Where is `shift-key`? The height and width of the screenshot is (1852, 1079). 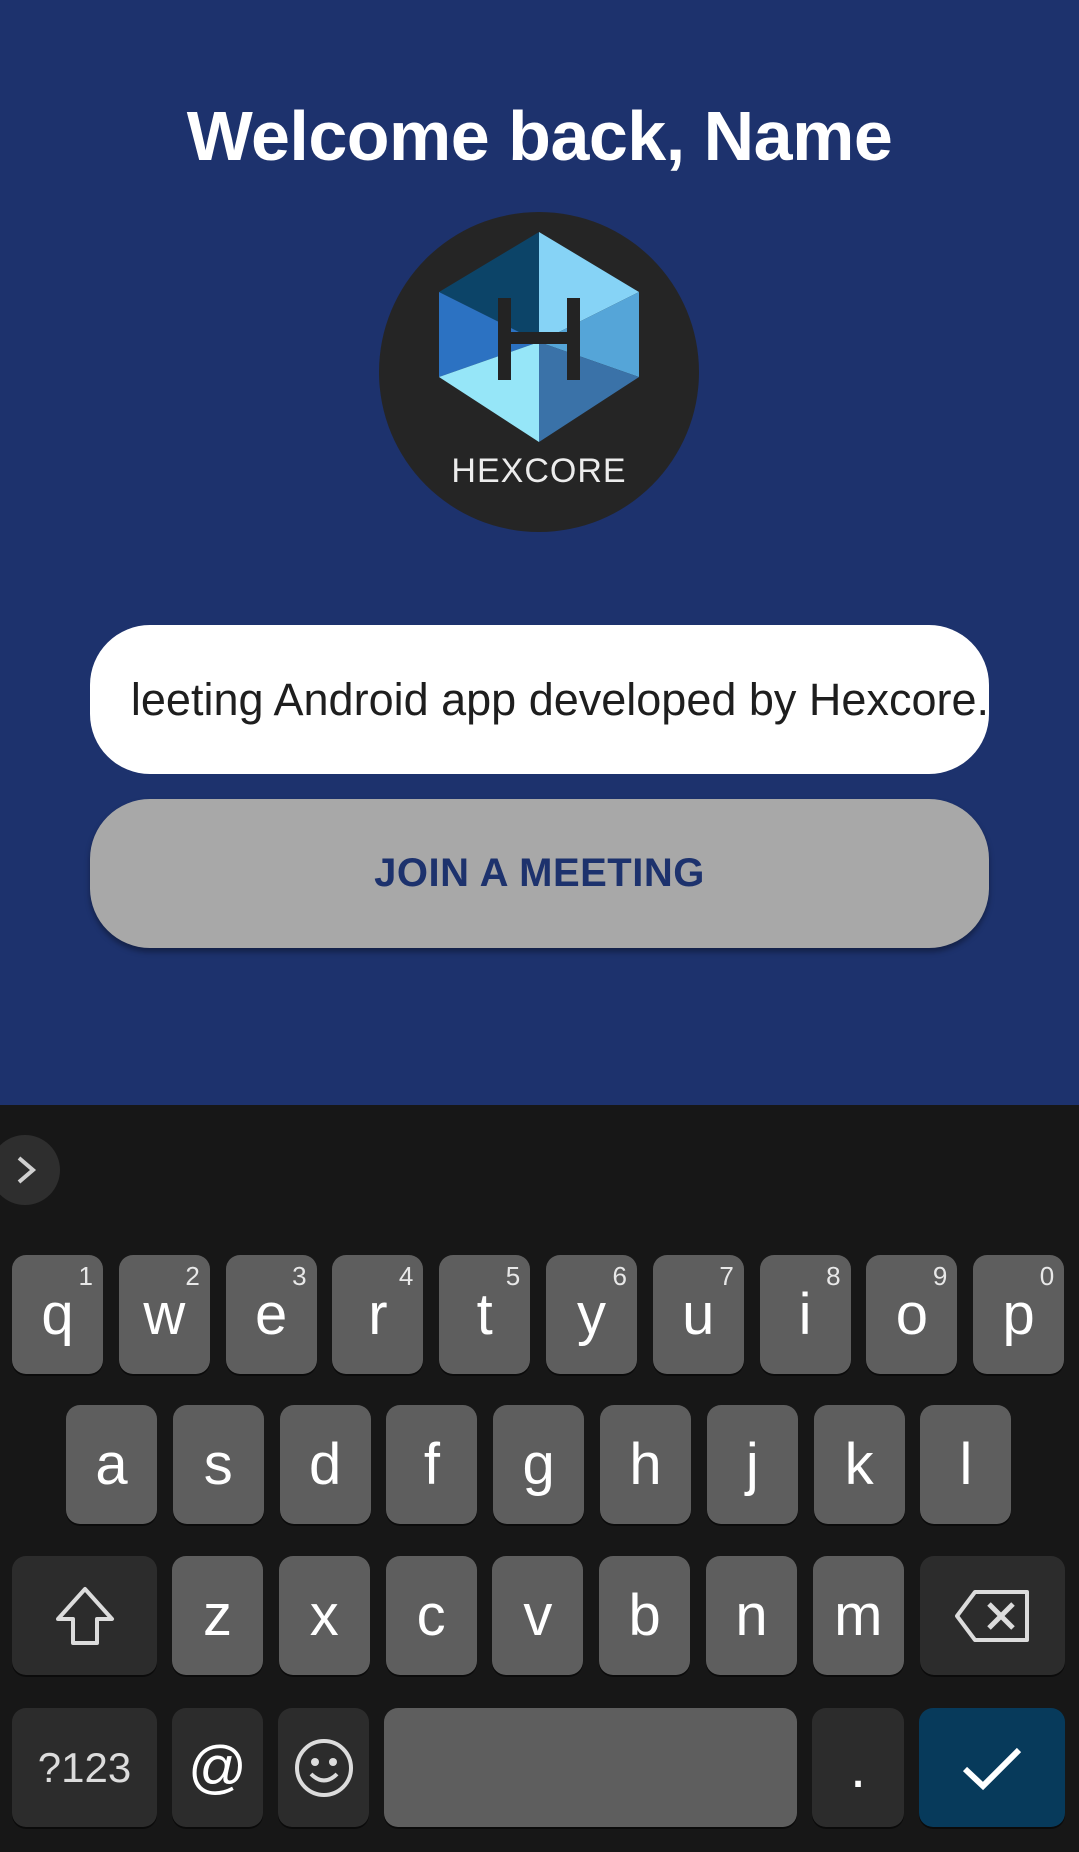
shift-key is located at coordinates (84, 1615).